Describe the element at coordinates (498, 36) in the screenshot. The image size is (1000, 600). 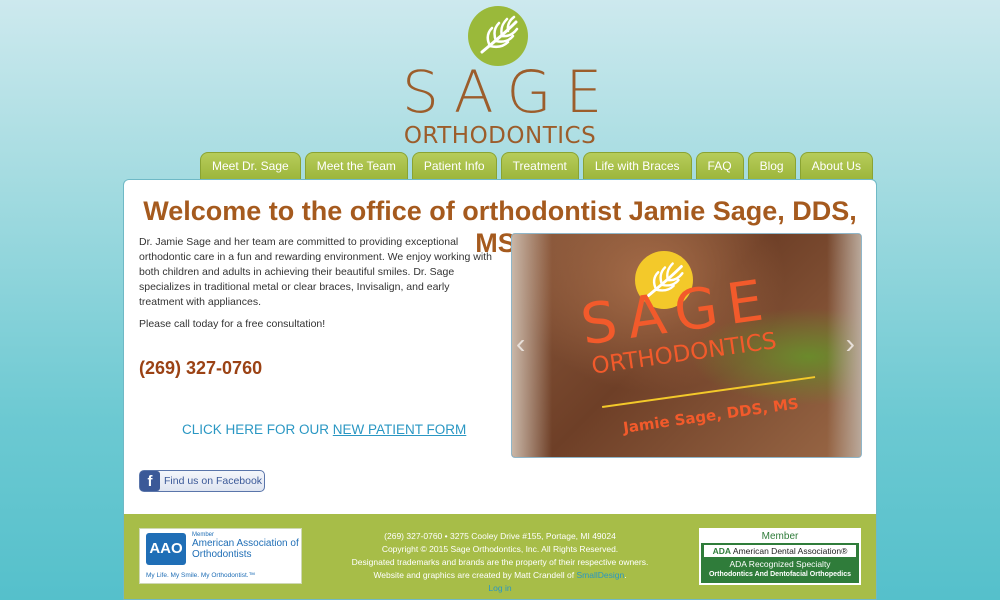
I see `sage-leaf-icon` at that location.